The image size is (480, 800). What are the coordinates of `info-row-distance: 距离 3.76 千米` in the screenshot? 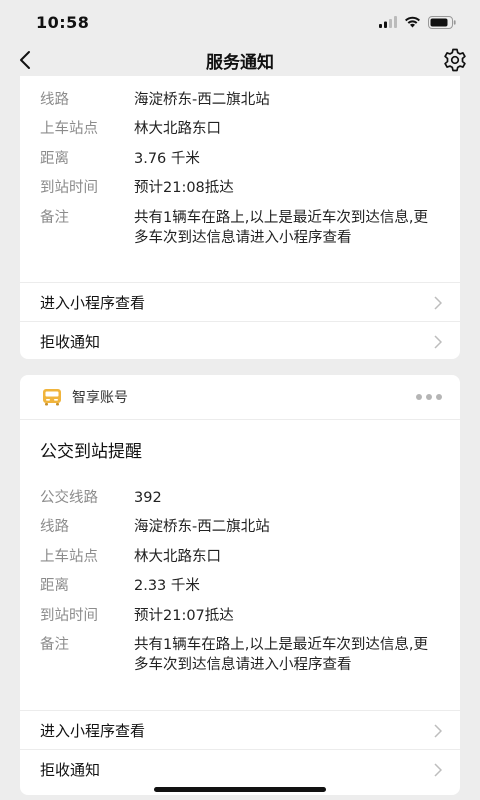 It's located at (240, 159).